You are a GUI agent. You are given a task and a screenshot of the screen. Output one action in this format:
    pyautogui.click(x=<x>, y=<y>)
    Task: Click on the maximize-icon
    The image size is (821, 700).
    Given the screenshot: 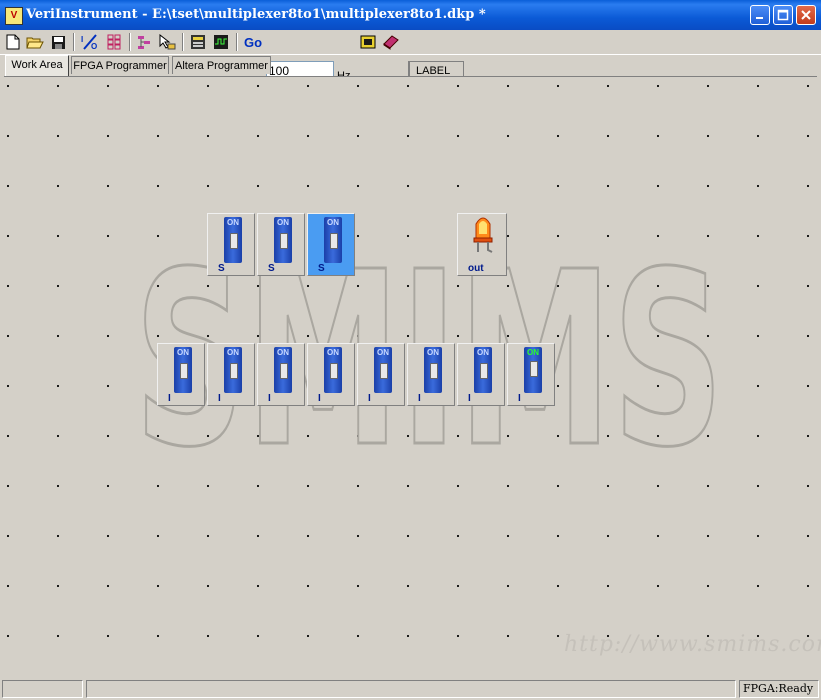 What is the action you would take?
    pyautogui.click(x=783, y=15)
    